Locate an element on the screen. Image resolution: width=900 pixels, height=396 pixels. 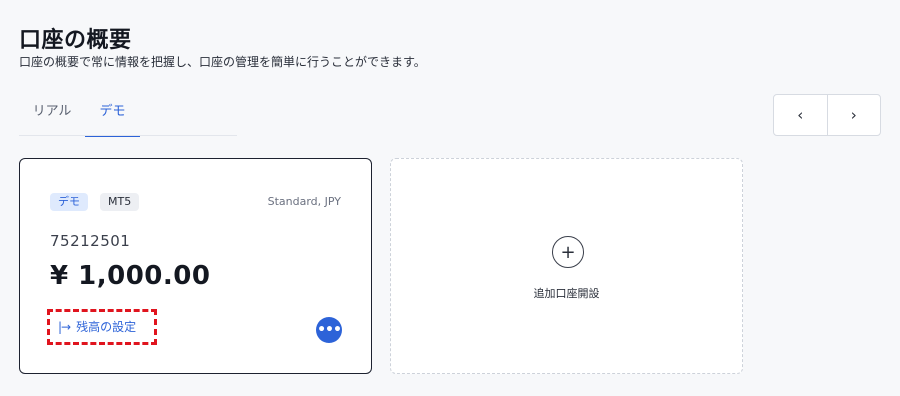
more-options-button: ••• is located at coordinates (329, 330).